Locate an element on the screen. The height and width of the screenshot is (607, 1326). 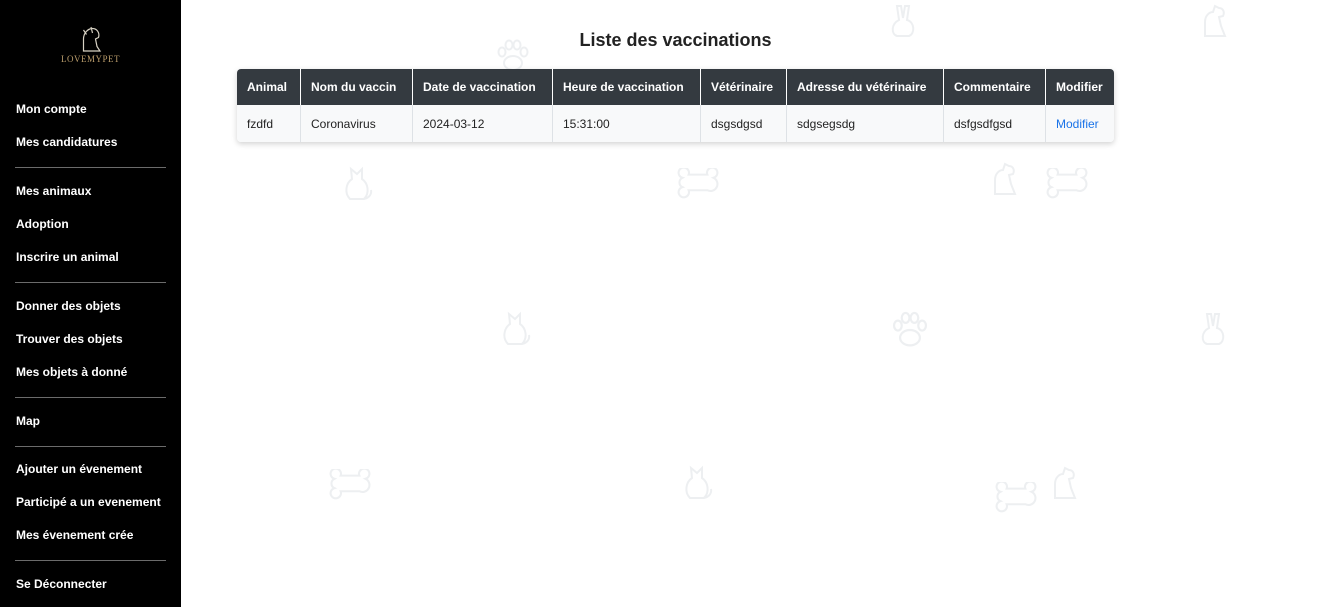
dog-logo-icon is located at coordinates (91, 39).